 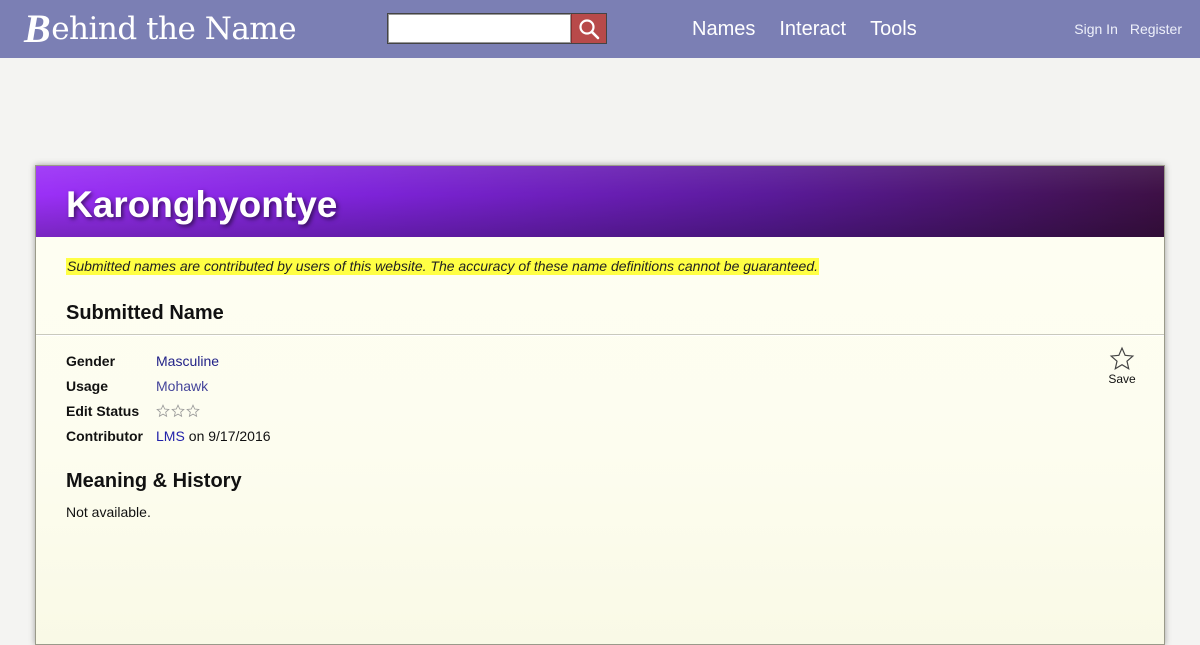 What do you see at coordinates (145, 313) in the screenshot?
I see `submitted-name-heading: Submitted Name` at bounding box center [145, 313].